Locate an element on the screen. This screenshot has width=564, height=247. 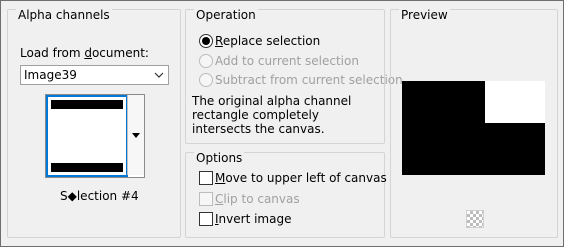
add-selection-radio is located at coordinates (206, 61).